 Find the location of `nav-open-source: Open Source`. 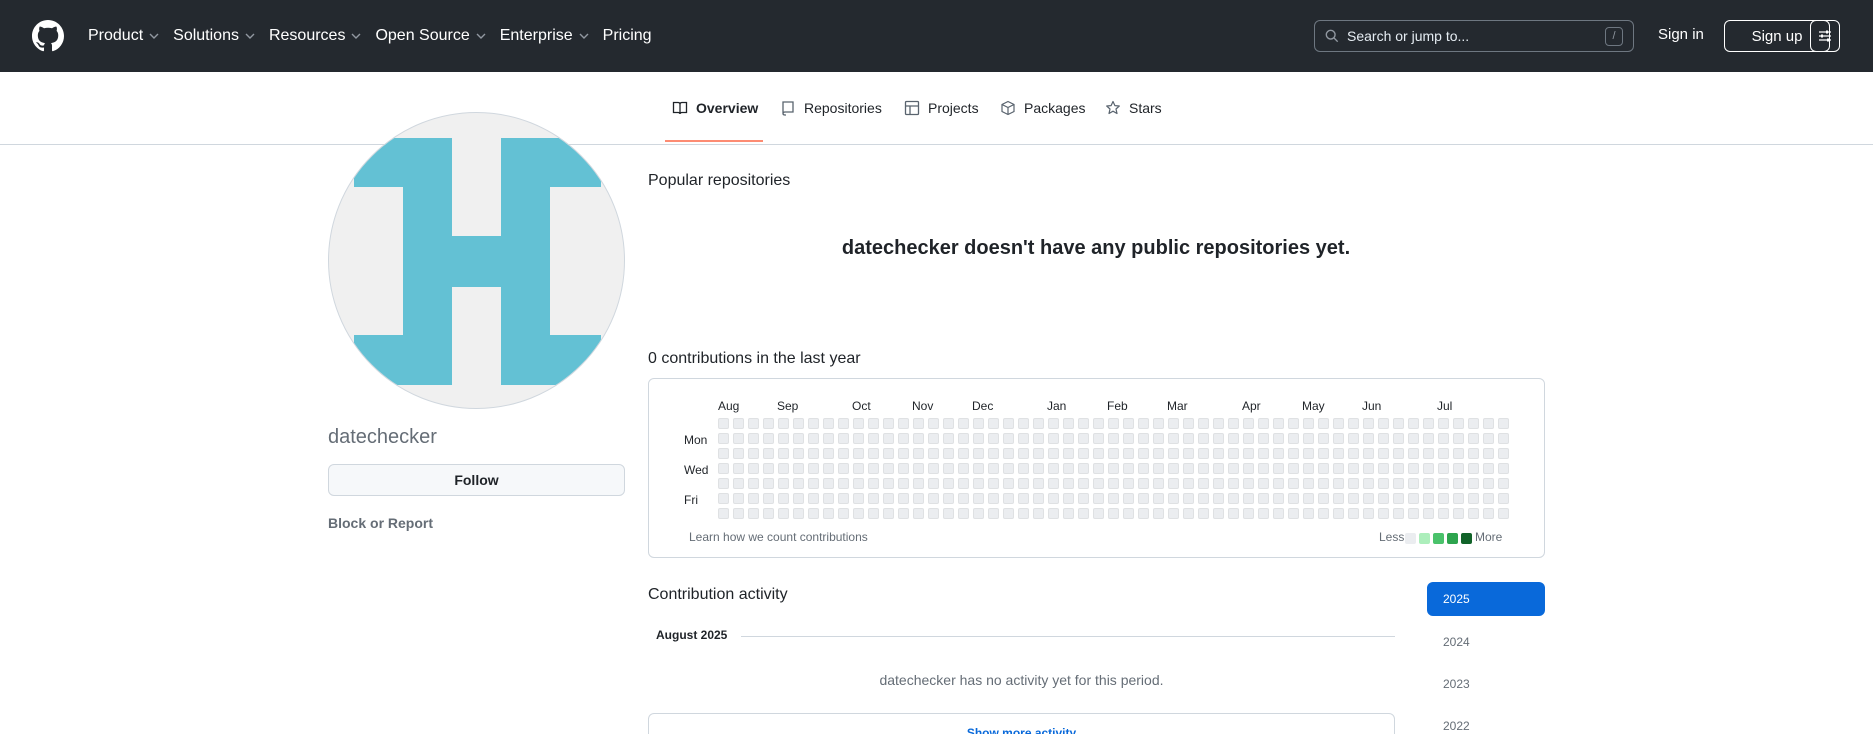

nav-open-source: Open Source is located at coordinates (430, 36).